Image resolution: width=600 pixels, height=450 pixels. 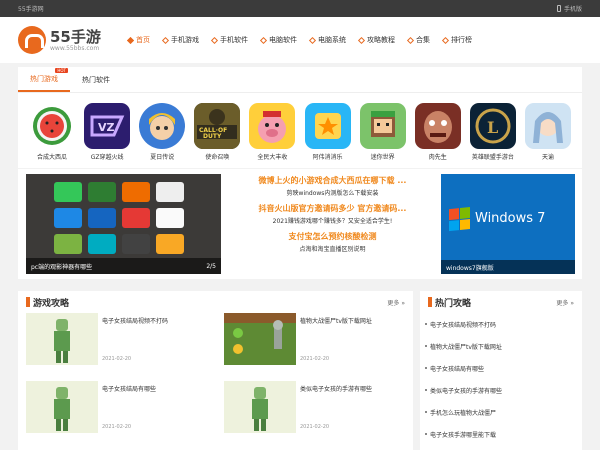 What do you see at coordinates (501, 368) in the screenshot?
I see `list-item: 电子女孩结局有哪些` at bounding box center [501, 368].